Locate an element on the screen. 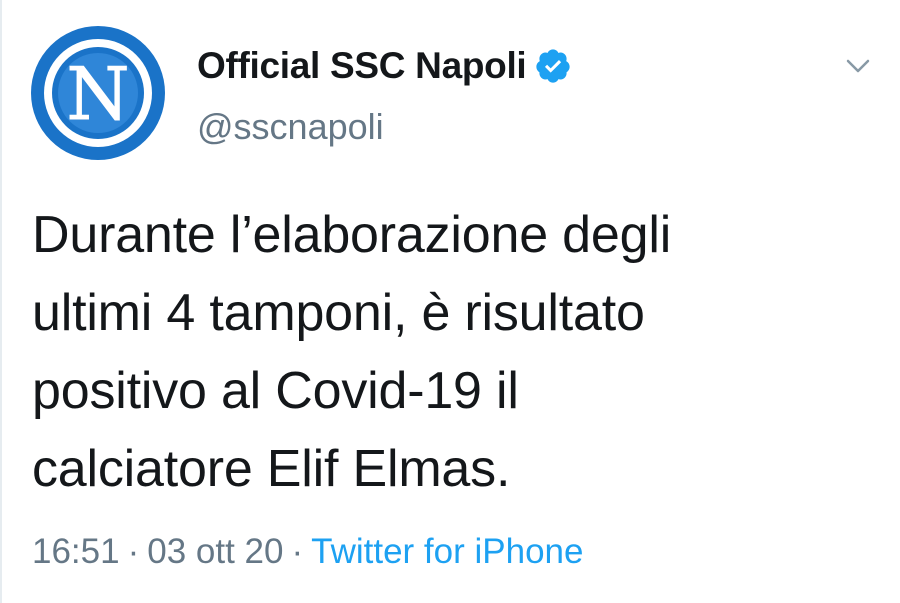 This screenshot has height=603, width=900. chevron-down-icon is located at coordinates (858, 66).